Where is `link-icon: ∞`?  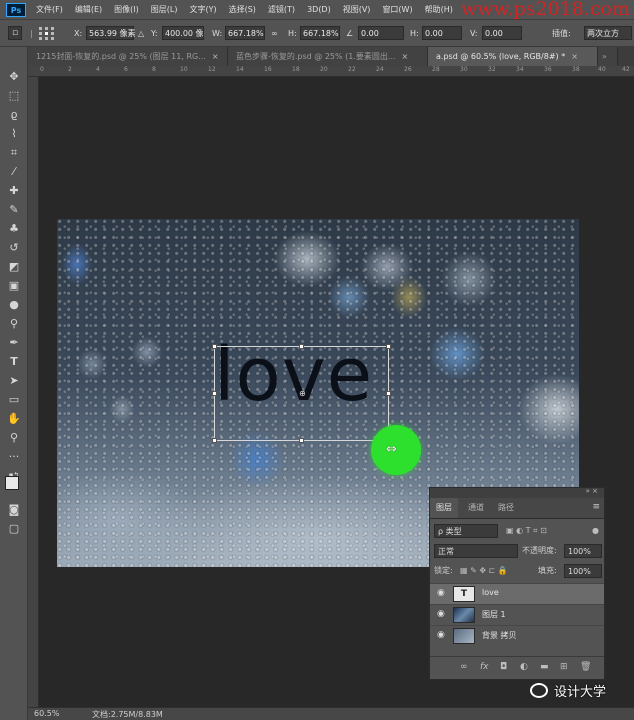
link-icon: ∞ is located at coordinates (274, 33).